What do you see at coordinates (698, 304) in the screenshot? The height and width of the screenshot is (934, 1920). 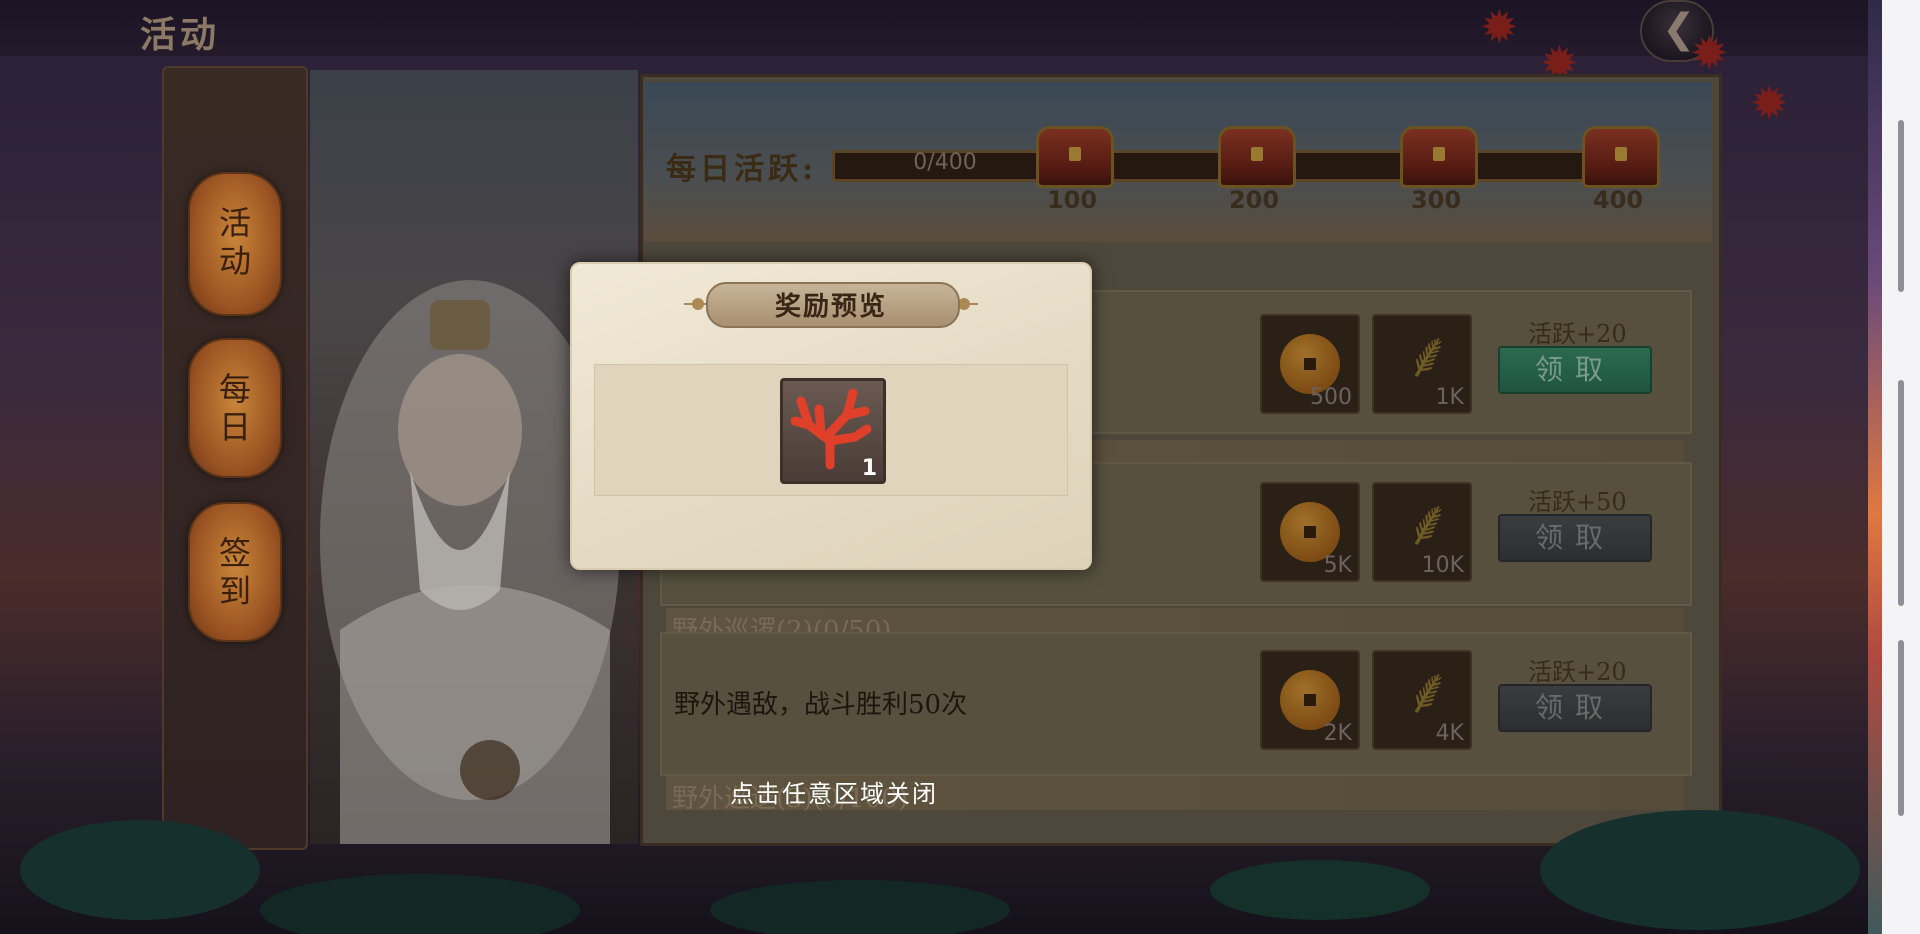 I see `plaque-ornament` at bounding box center [698, 304].